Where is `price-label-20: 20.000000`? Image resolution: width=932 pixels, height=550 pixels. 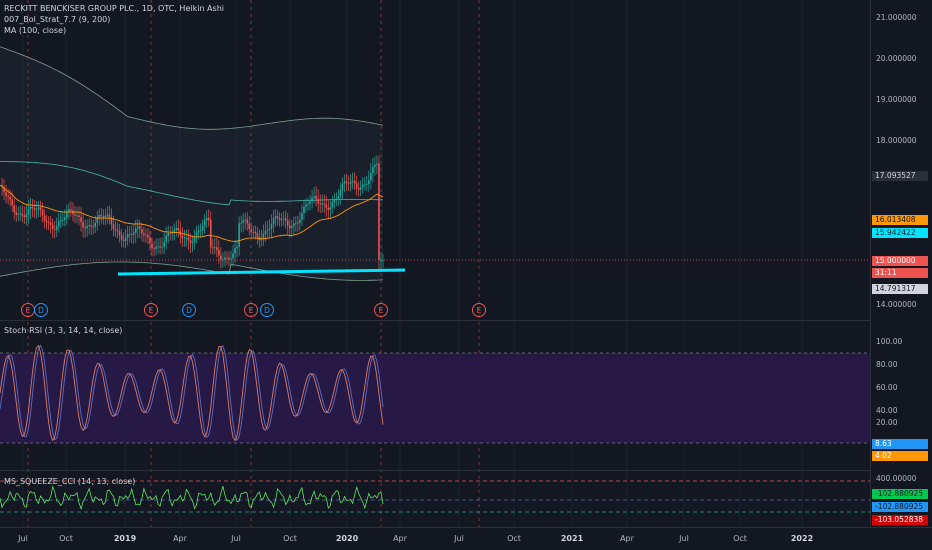 price-label-20: 20.000000 is located at coordinates (896, 58).